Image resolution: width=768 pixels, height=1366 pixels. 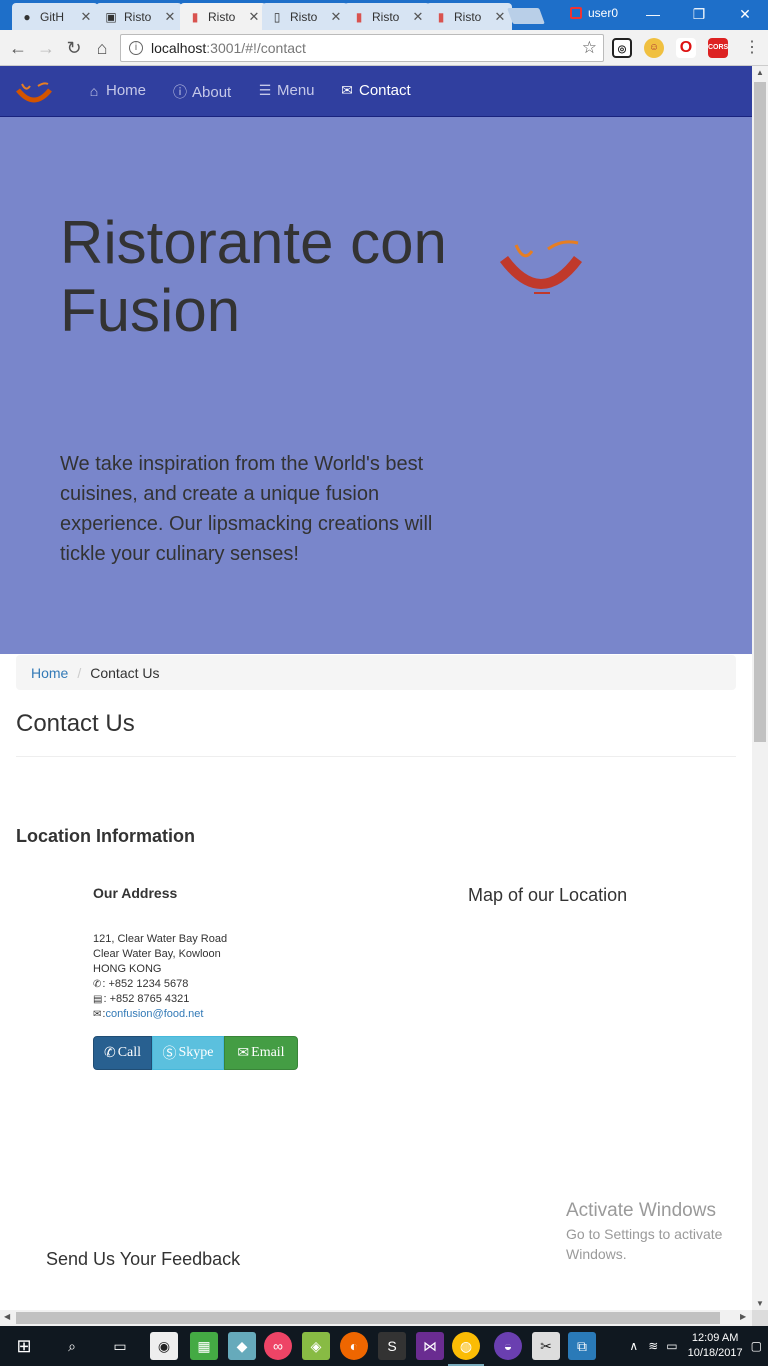 What do you see at coordinates (278, 1346) in the screenshot?
I see `infinity-app-icon: ∞` at bounding box center [278, 1346].